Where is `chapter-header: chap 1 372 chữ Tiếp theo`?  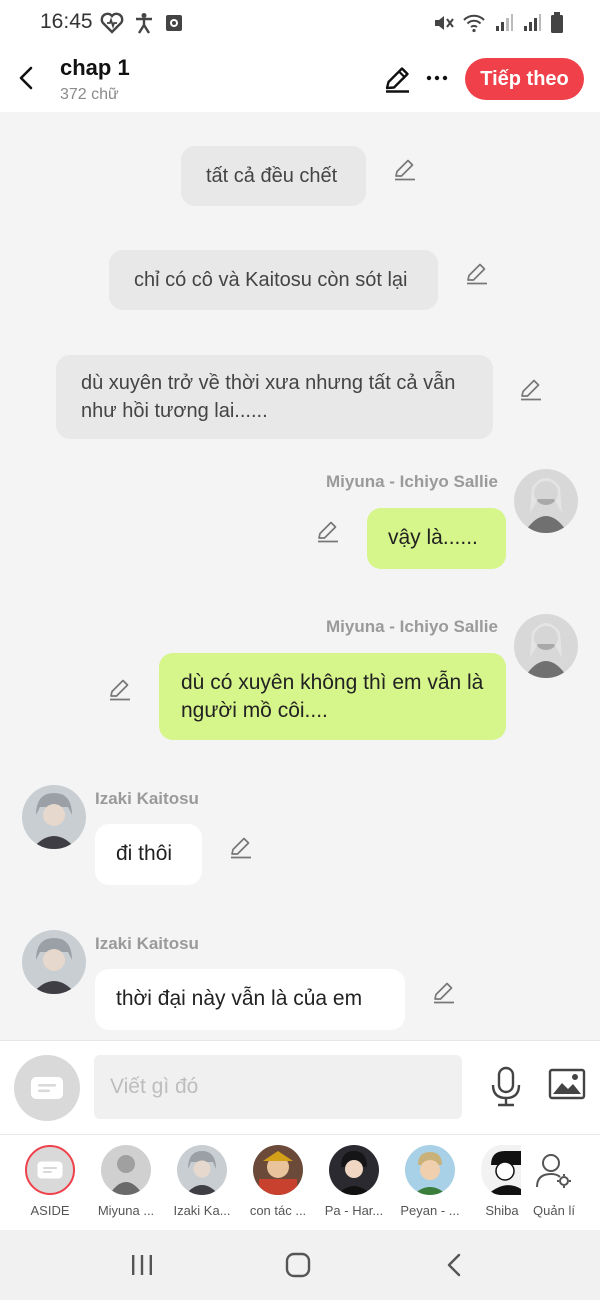
chapter-header: chap 1 372 chữ Tiếp theo is located at coordinates (300, 79).